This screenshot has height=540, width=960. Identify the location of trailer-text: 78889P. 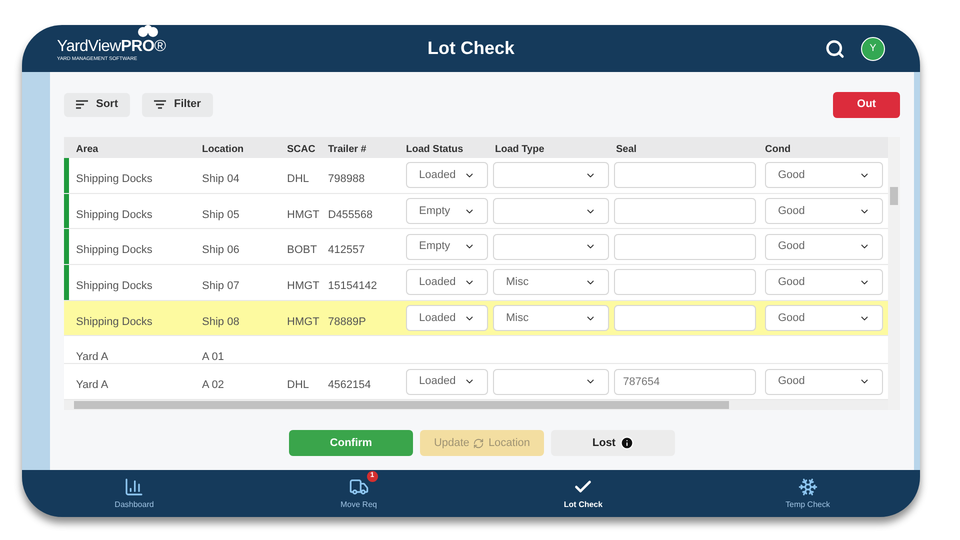
(347, 322).